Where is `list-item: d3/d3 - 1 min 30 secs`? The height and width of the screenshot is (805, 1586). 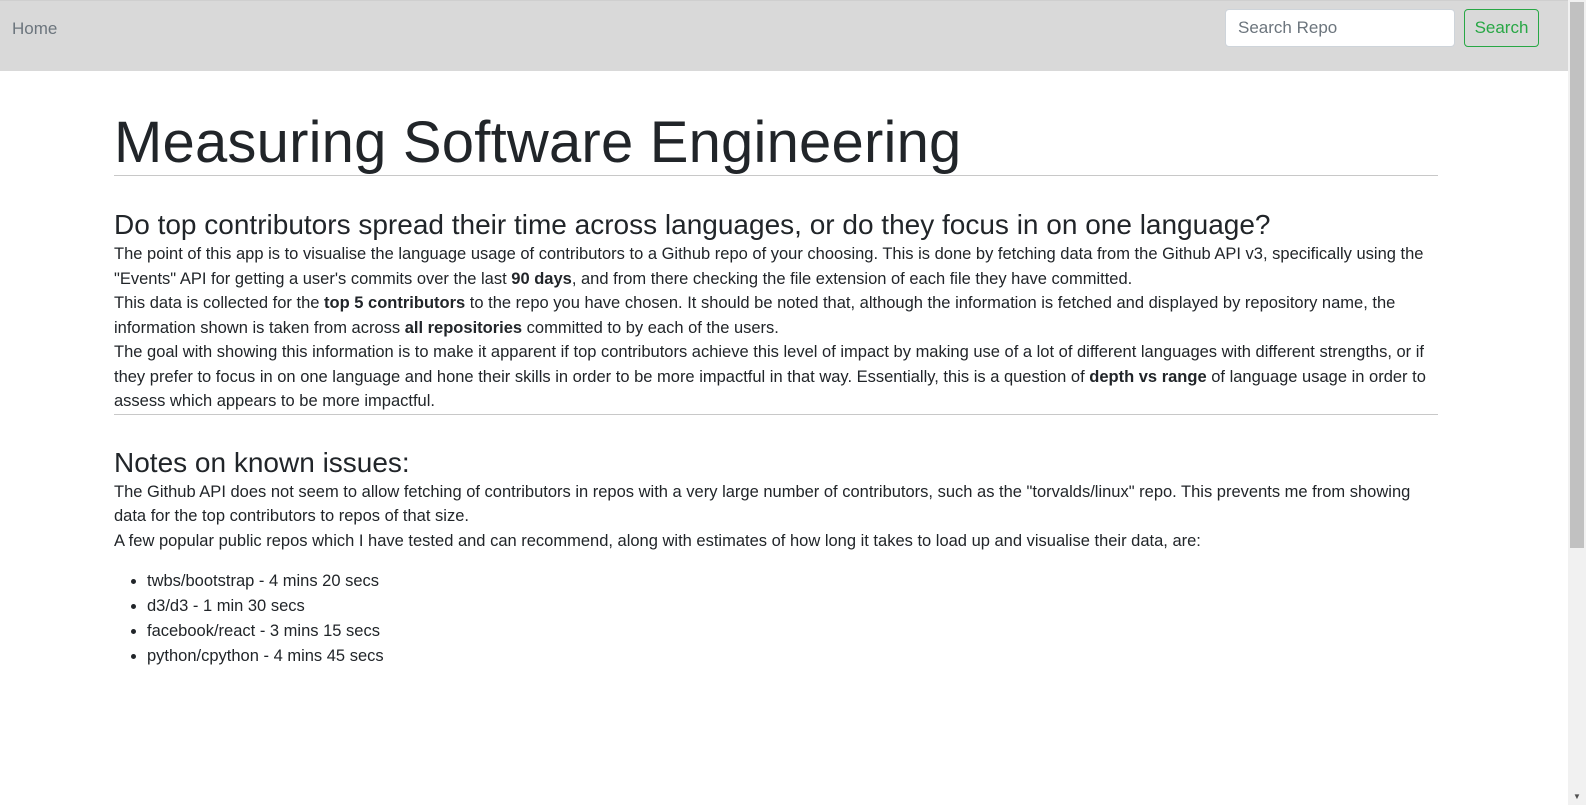 list-item: d3/d3 - 1 min 30 secs is located at coordinates (792, 606).